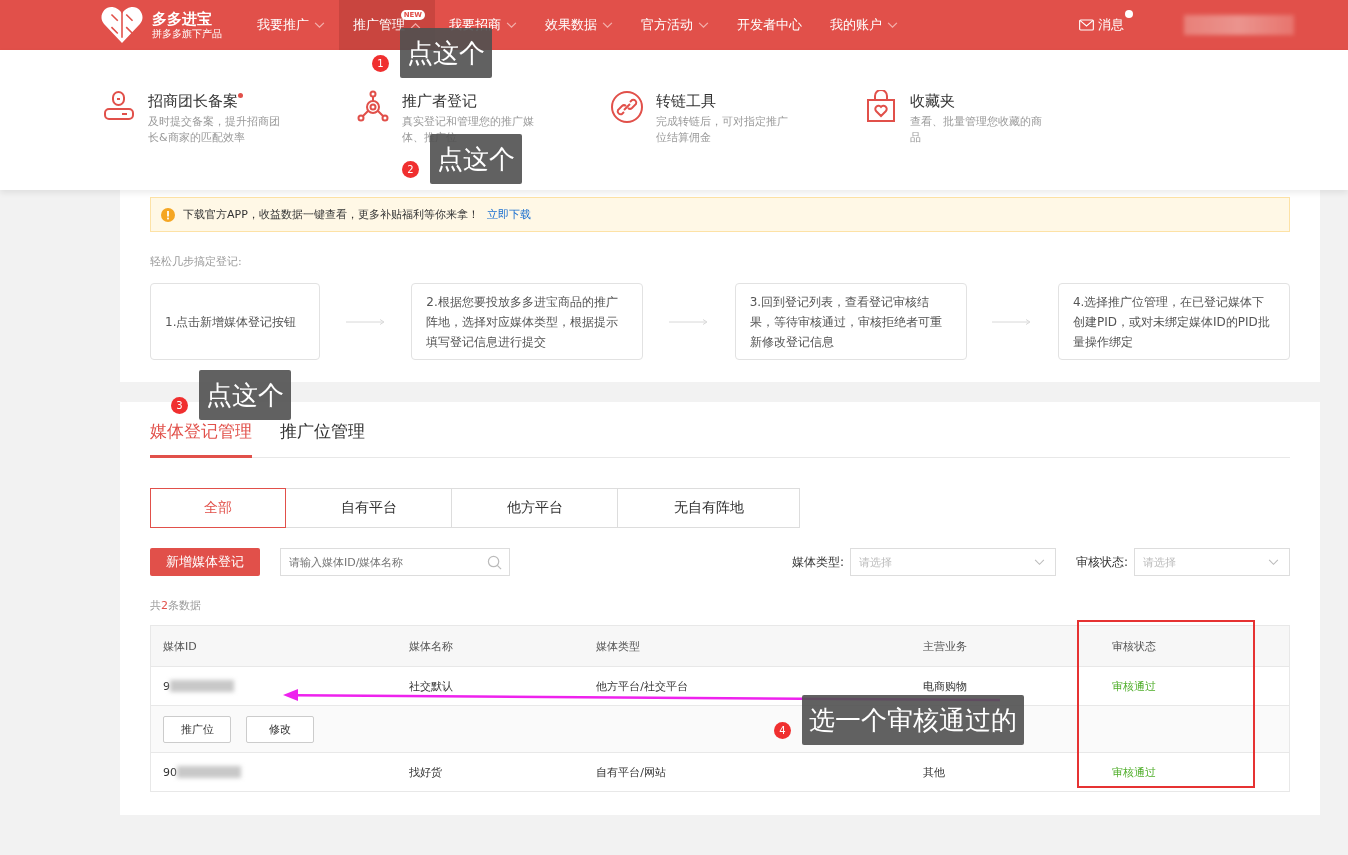  Describe the element at coordinates (291, 25) in the screenshot. I see `nav-menu-item: 我要推广` at that location.